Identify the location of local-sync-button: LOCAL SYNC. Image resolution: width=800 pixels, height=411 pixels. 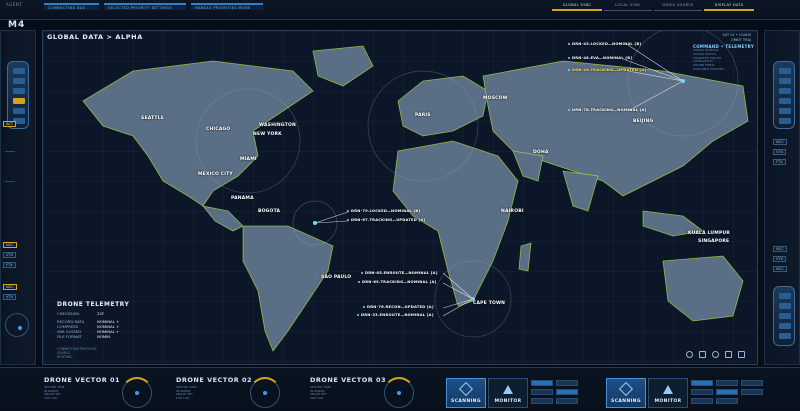
(628, 6).